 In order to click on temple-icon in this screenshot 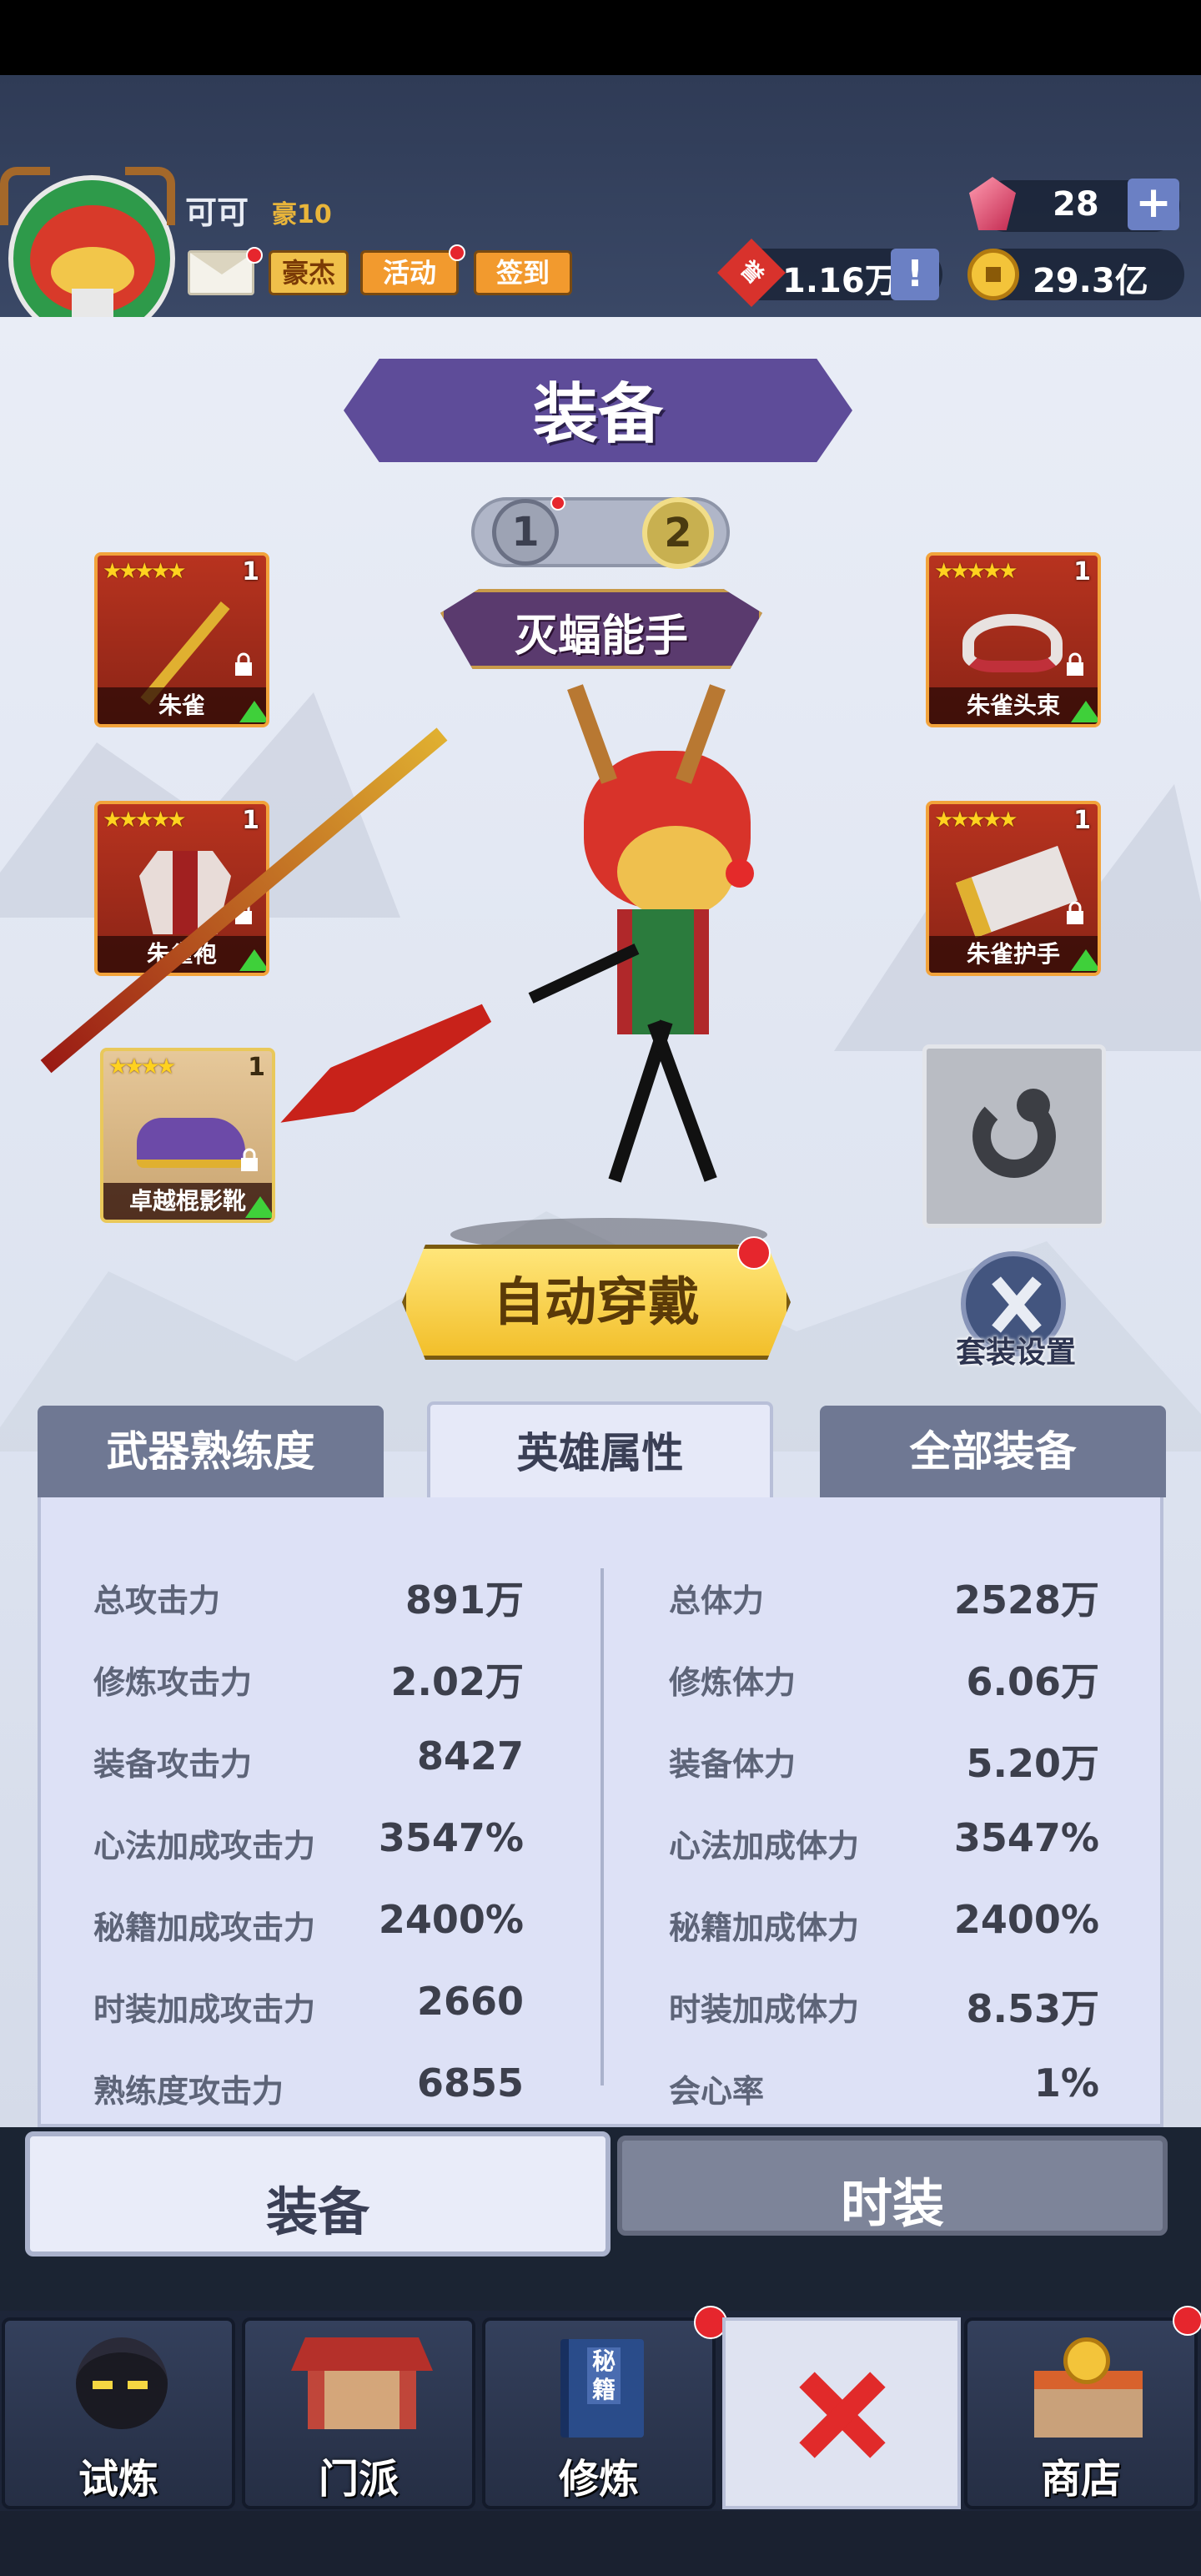, I will do `click(362, 2354)`.